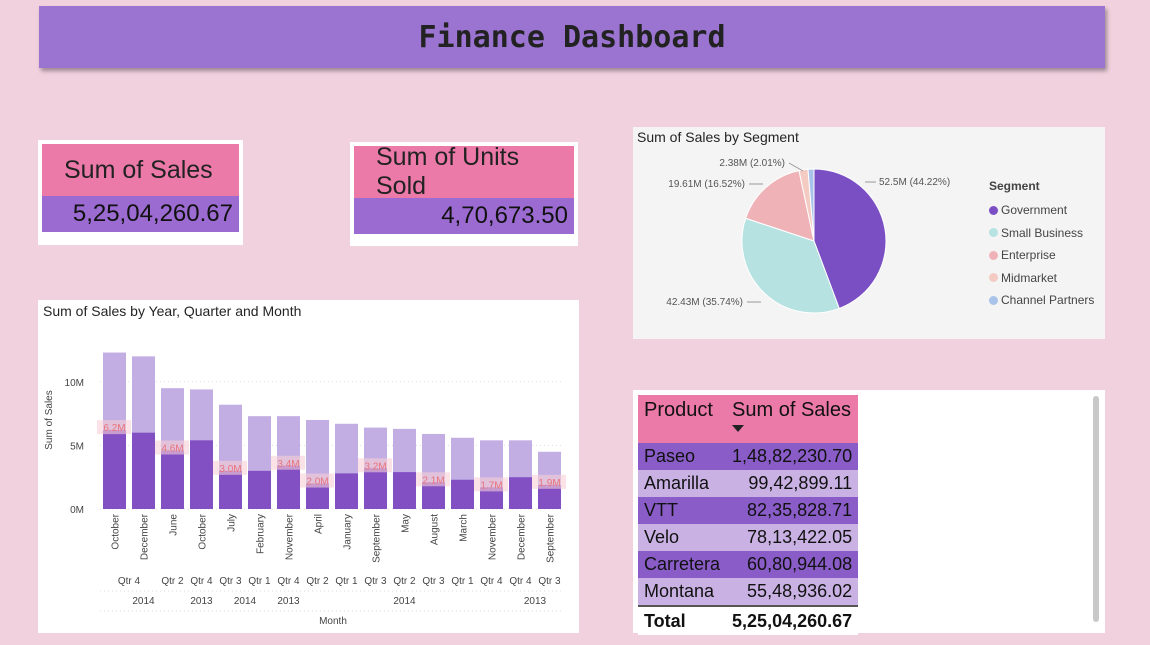 This screenshot has width=1150, height=645. What do you see at coordinates (682, 456) in the screenshot?
I see `product-name-cell: Paseo` at bounding box center [682, 456].